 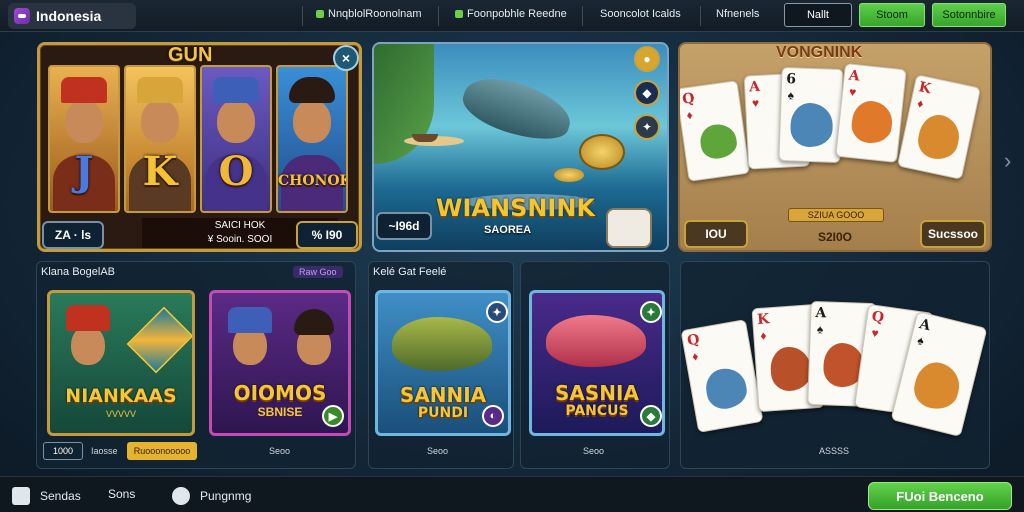 What do you see at coordinates (280, 363) in the screenshot?
I see `game-tile: OIOMOS SBNISE ▶` at bounding box center [280, 363].